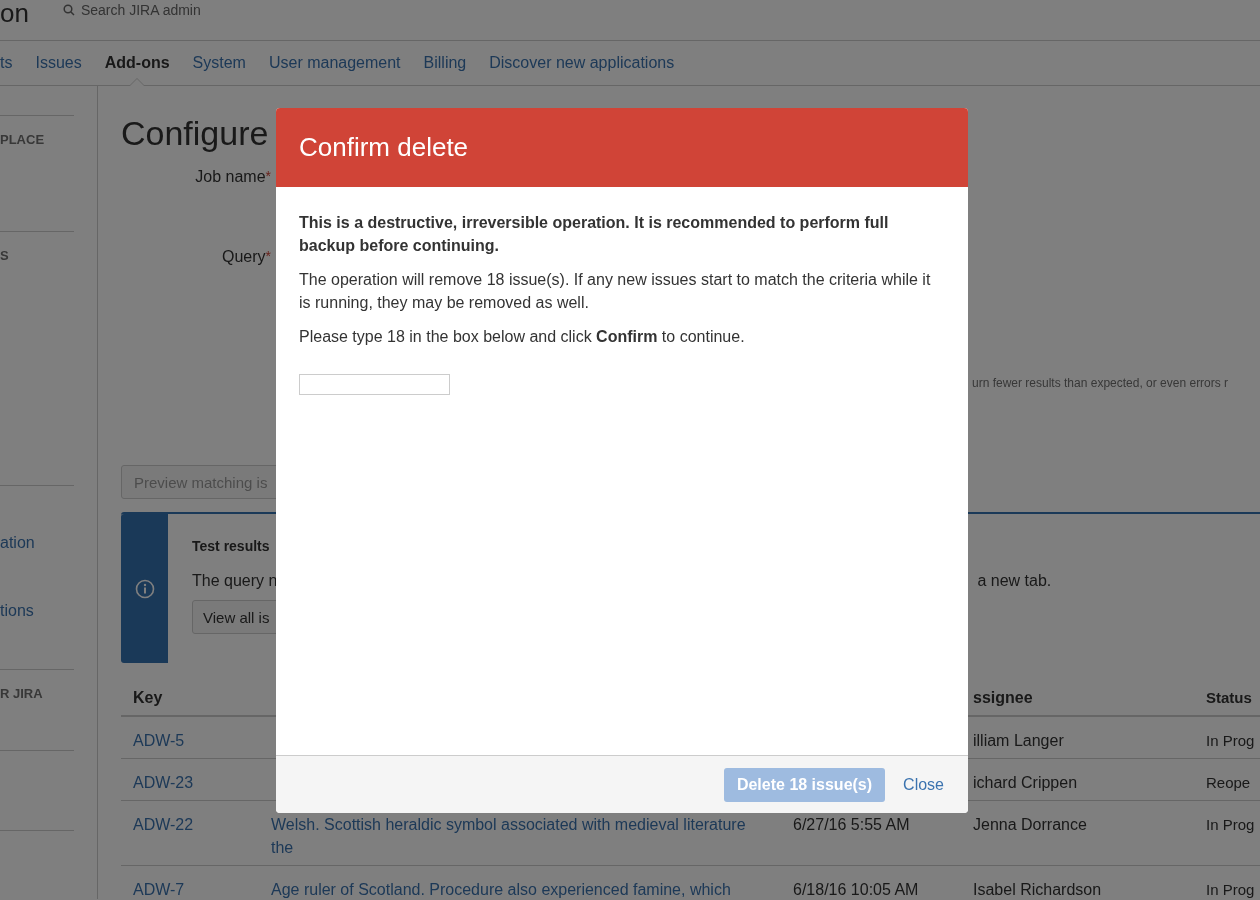 This screenshot has width=1260, height=900. I want to click on table-cell-text: 6/27/16 5:55 AM, so click(851, 825).